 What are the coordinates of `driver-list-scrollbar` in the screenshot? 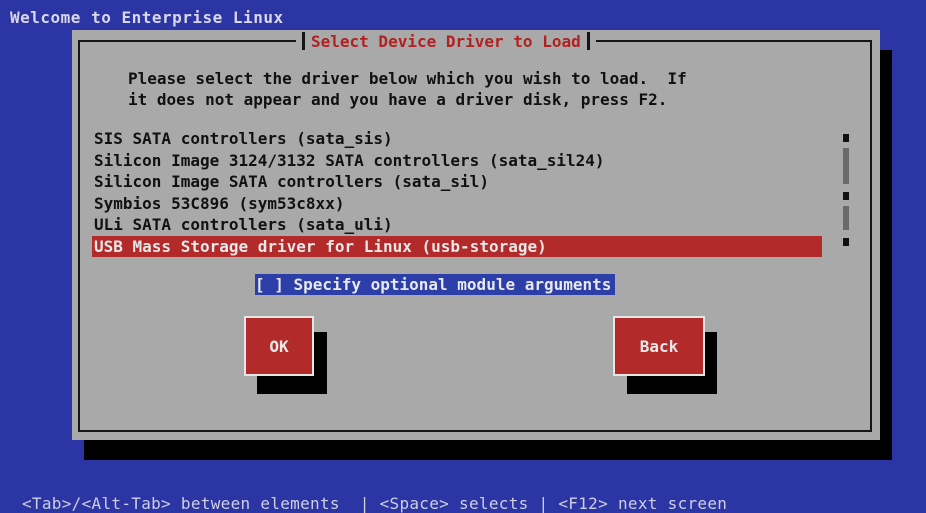 It's located at (846, 193).